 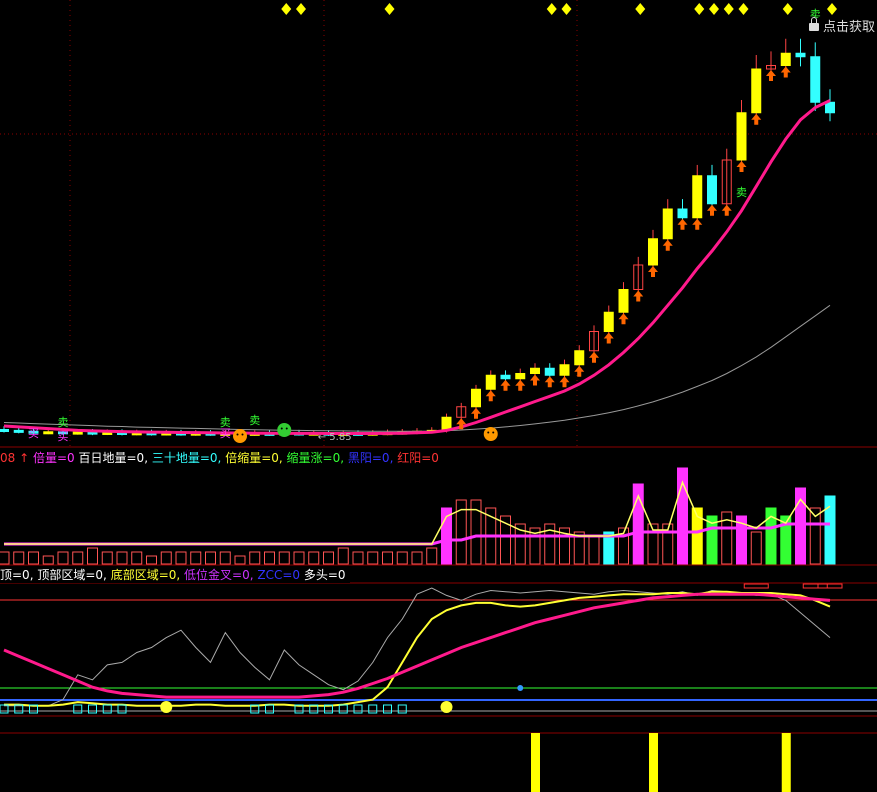 What do you see at coordinates (324, 575) in the screenshot?
I see `indicator-label-duotou: 多头=0` at bounding box center [324, 575].